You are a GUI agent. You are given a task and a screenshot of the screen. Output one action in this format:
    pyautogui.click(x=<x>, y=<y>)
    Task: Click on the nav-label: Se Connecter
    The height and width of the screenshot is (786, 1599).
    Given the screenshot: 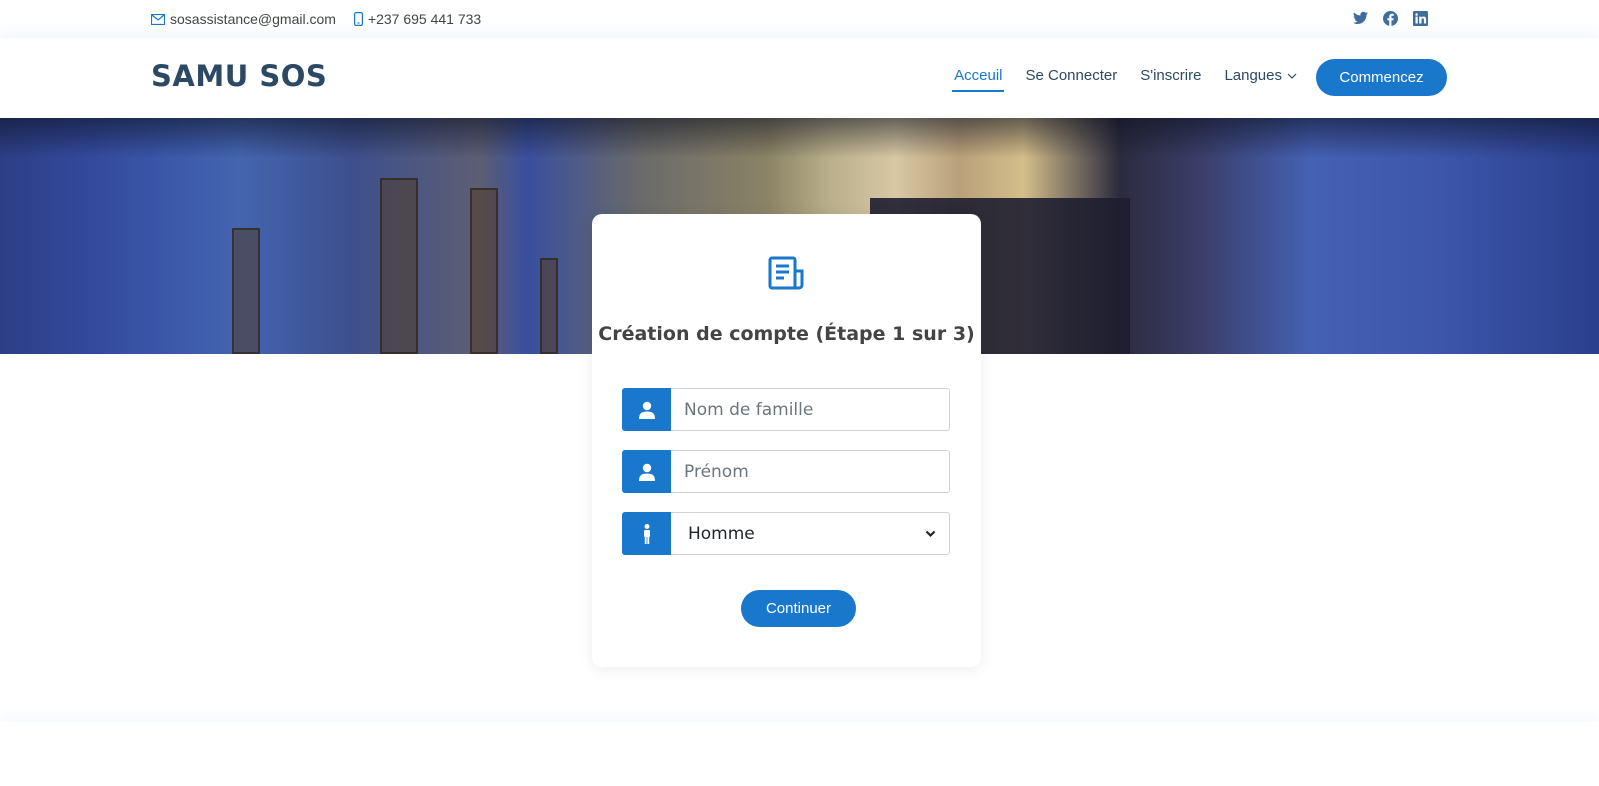 What is the action you would take?
    pyautogui.click(x=1071, y=75)
    